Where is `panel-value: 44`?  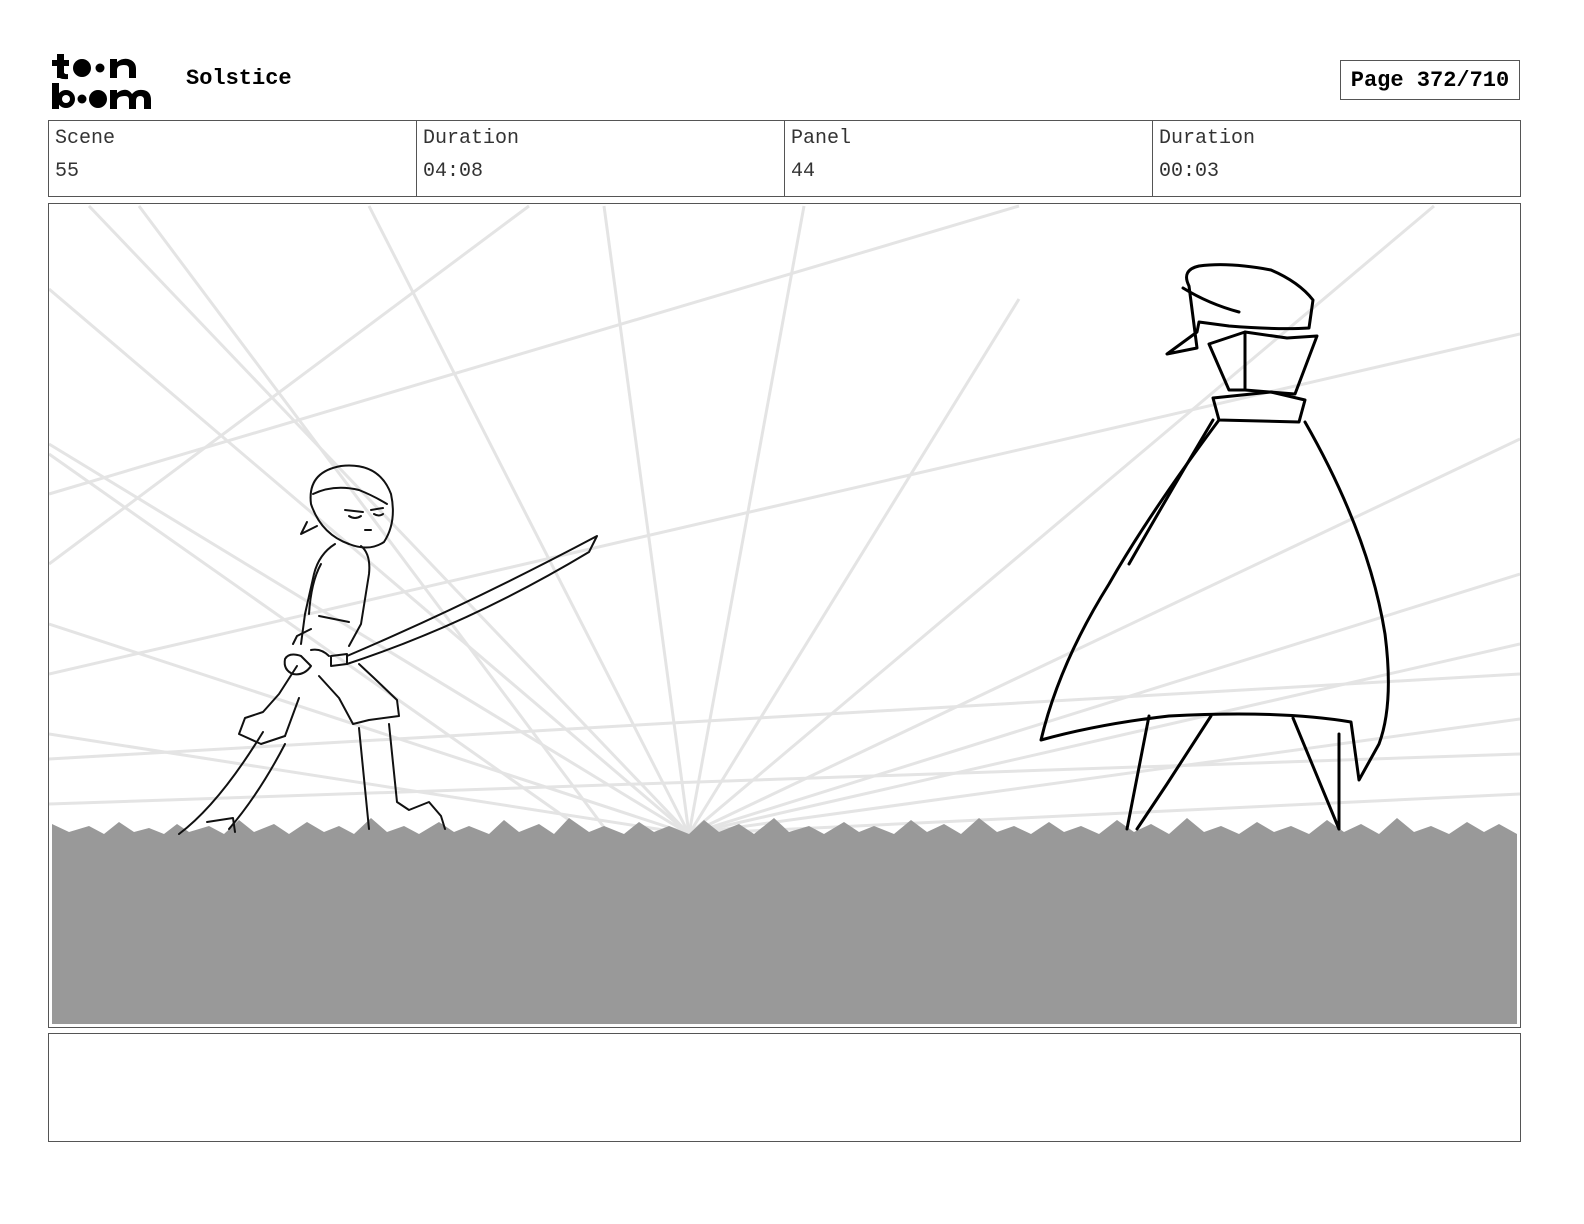 panel-value: 44 is located at coordinates (803, 171).